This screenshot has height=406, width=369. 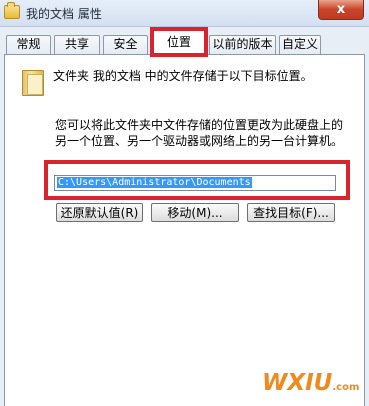 I want to click on location-description: 文件夹 我的文档 中的文件存储于以下目标位置。, so click(x=183, y=76).